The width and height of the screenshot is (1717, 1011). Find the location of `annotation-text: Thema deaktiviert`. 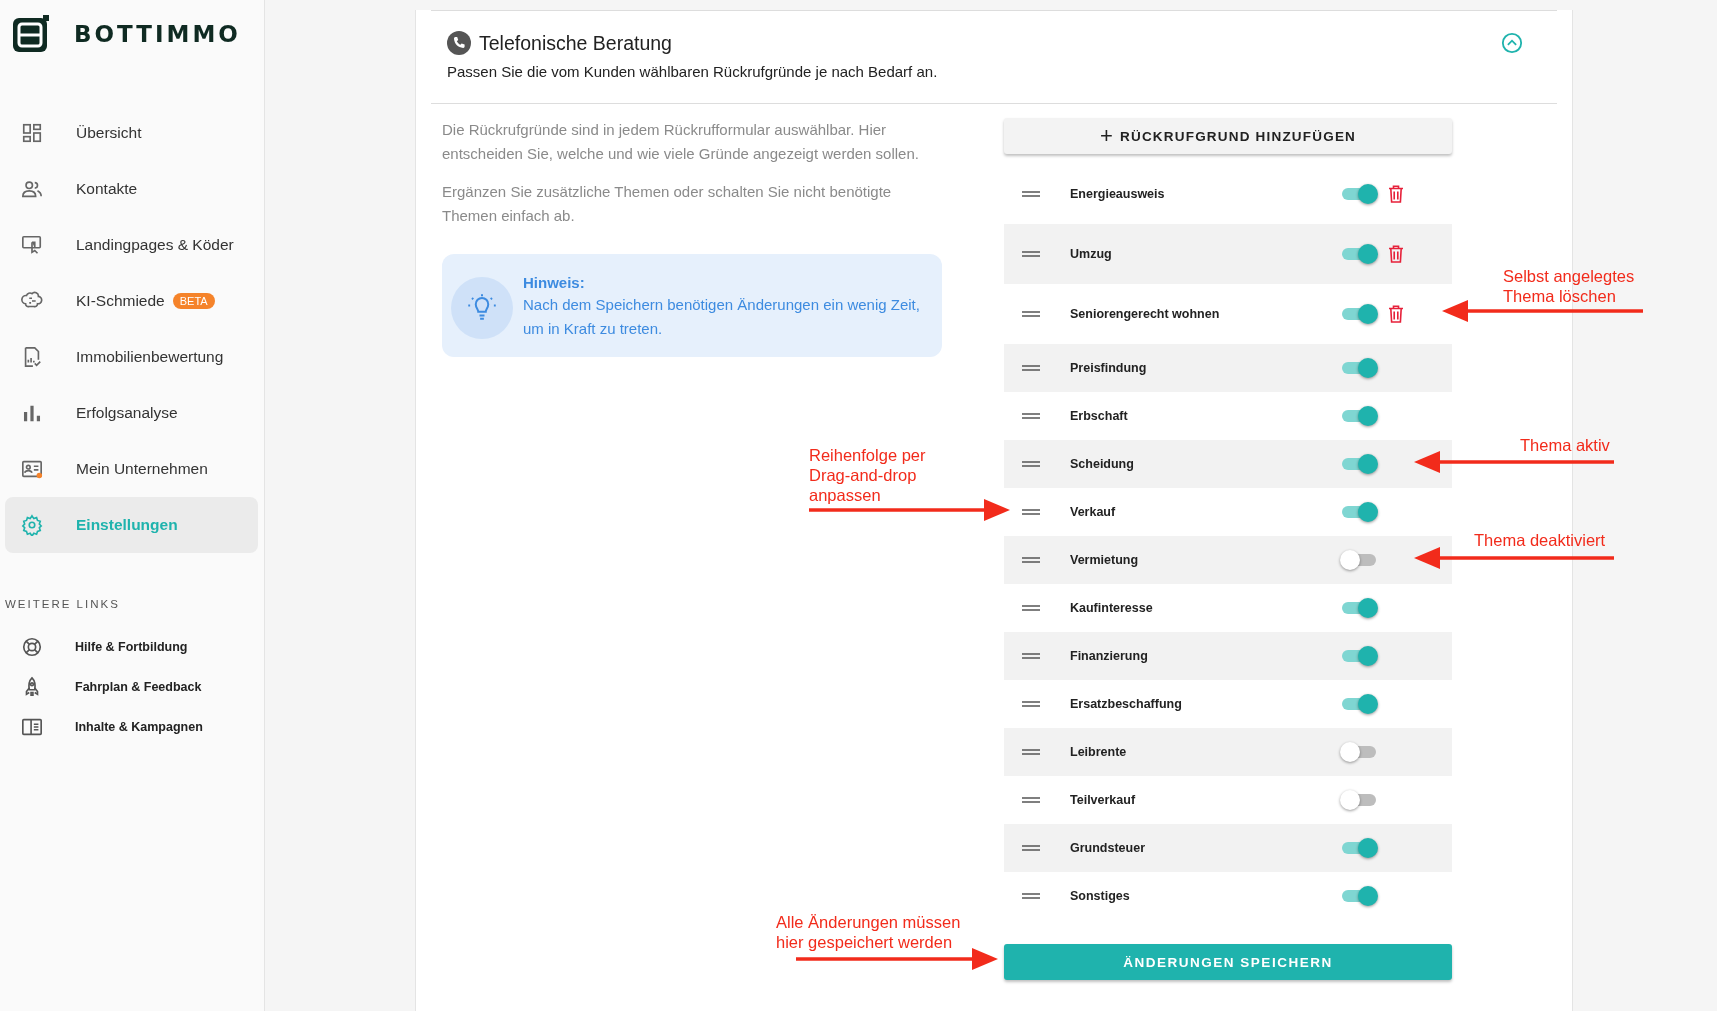

annotation-text: Thema deaktiviert is located at coordinates (1540, 540).